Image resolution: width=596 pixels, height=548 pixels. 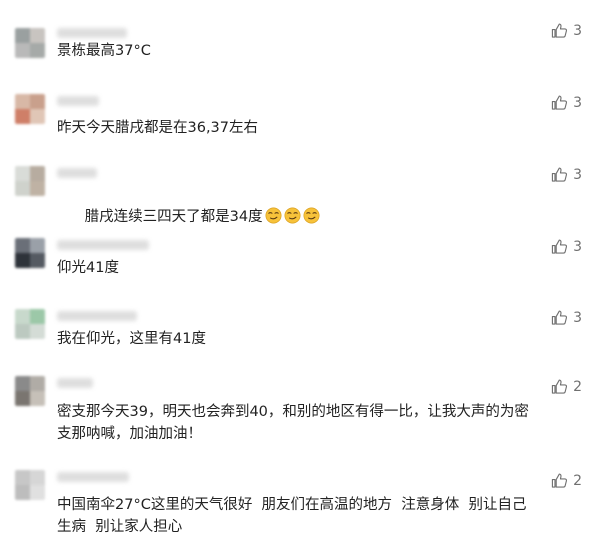 I want to click on comment-item: 我在仰光，这里有41度 3, so click(x=298, y=324).